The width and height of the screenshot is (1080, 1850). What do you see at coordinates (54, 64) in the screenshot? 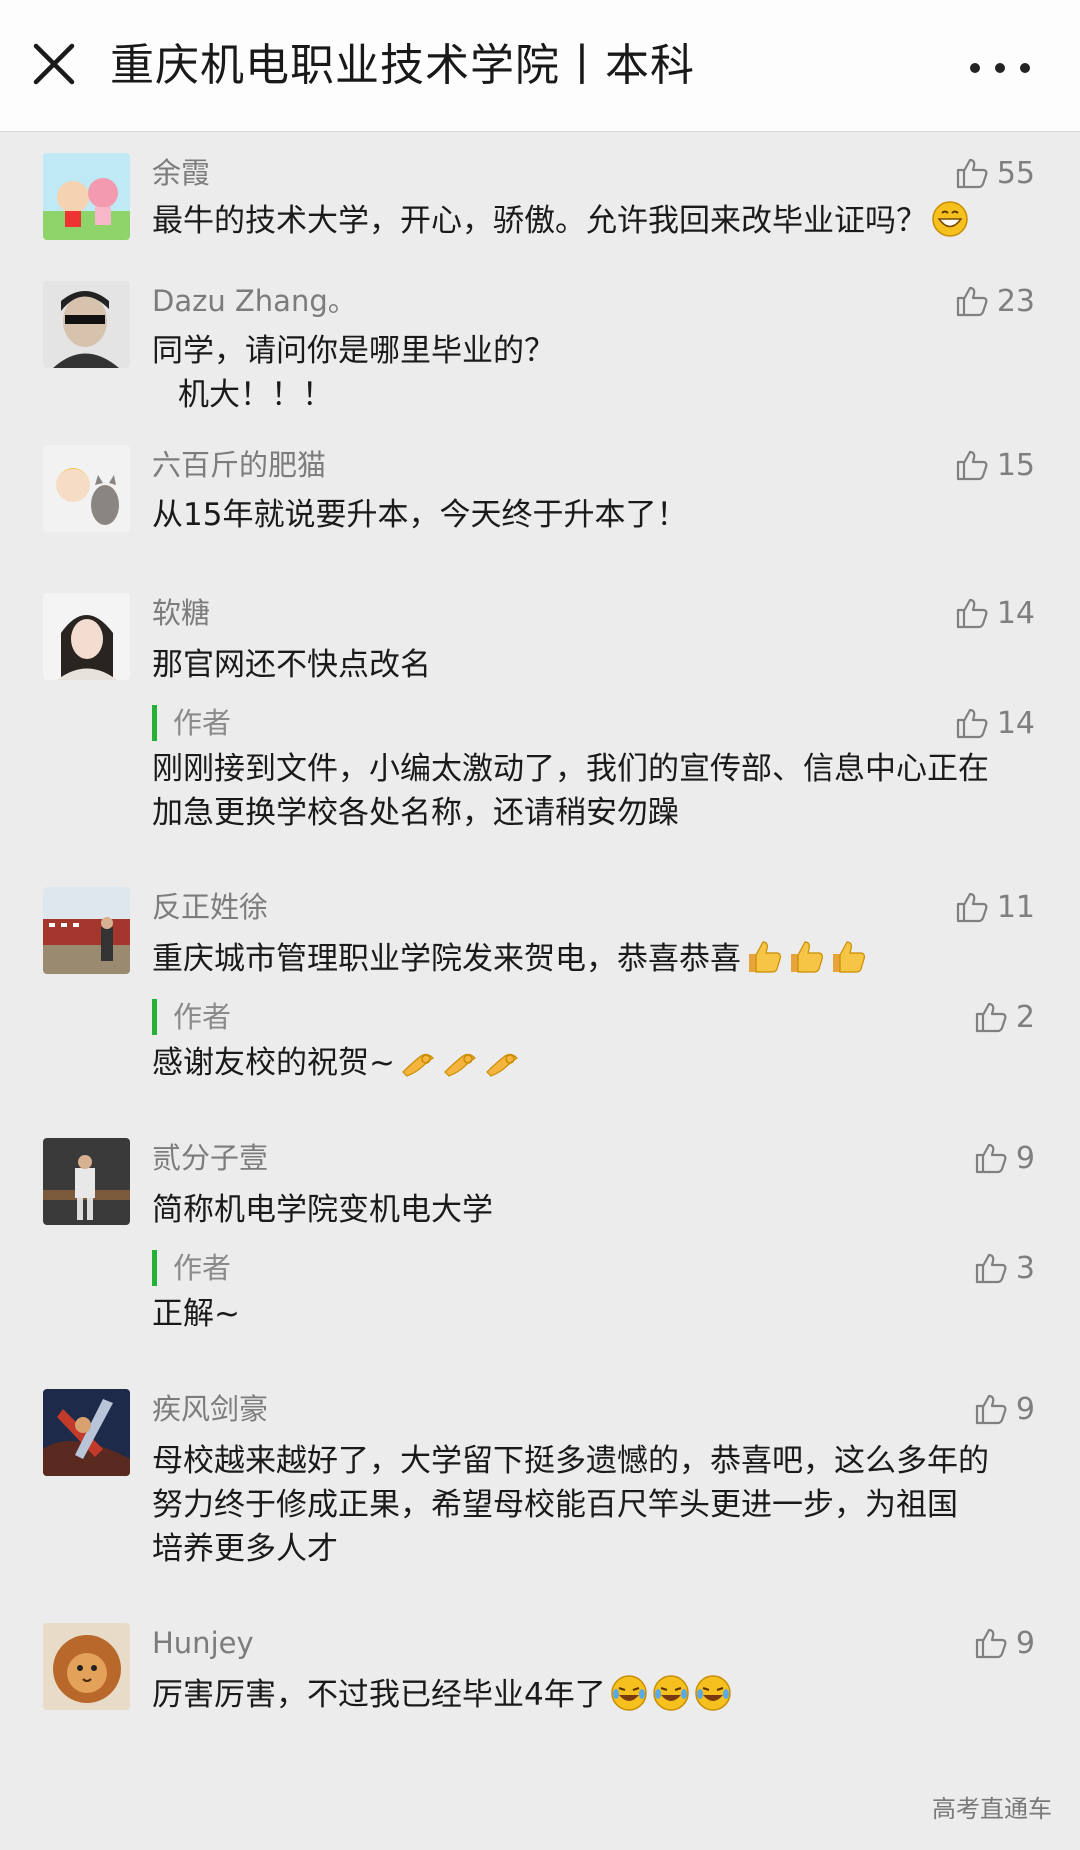
I see `close-icon` at bounding box center [54, 64].